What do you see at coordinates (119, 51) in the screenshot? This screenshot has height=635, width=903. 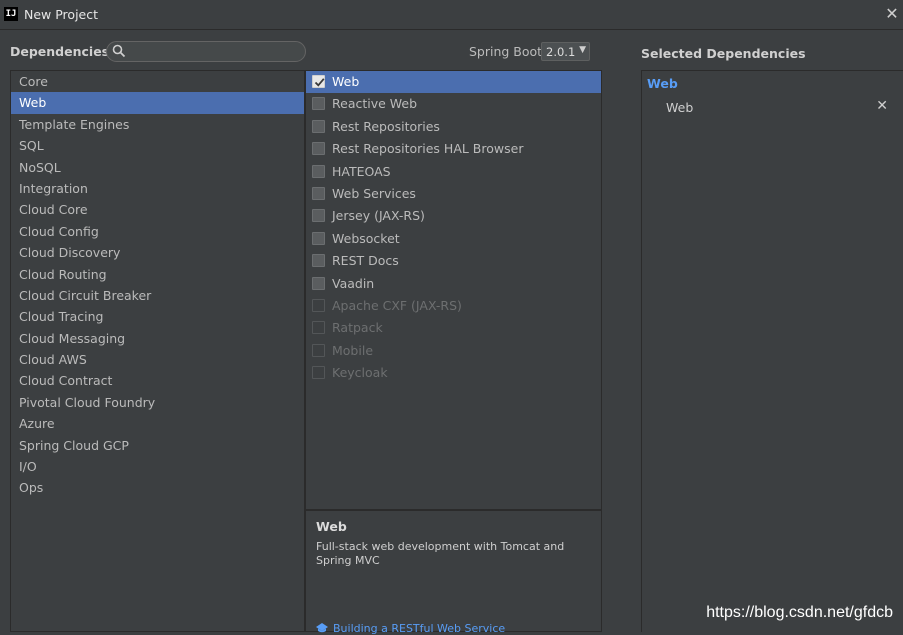 I see `search-icon` at bounding box center [119, 51].